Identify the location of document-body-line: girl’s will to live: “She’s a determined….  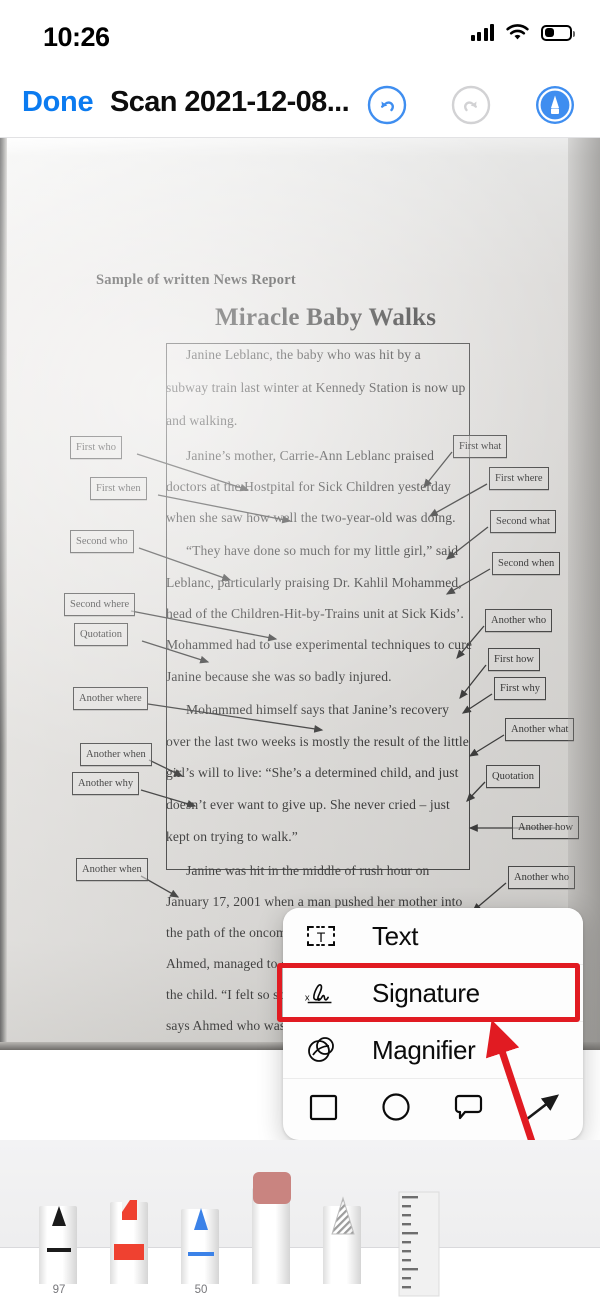
(312, 772).